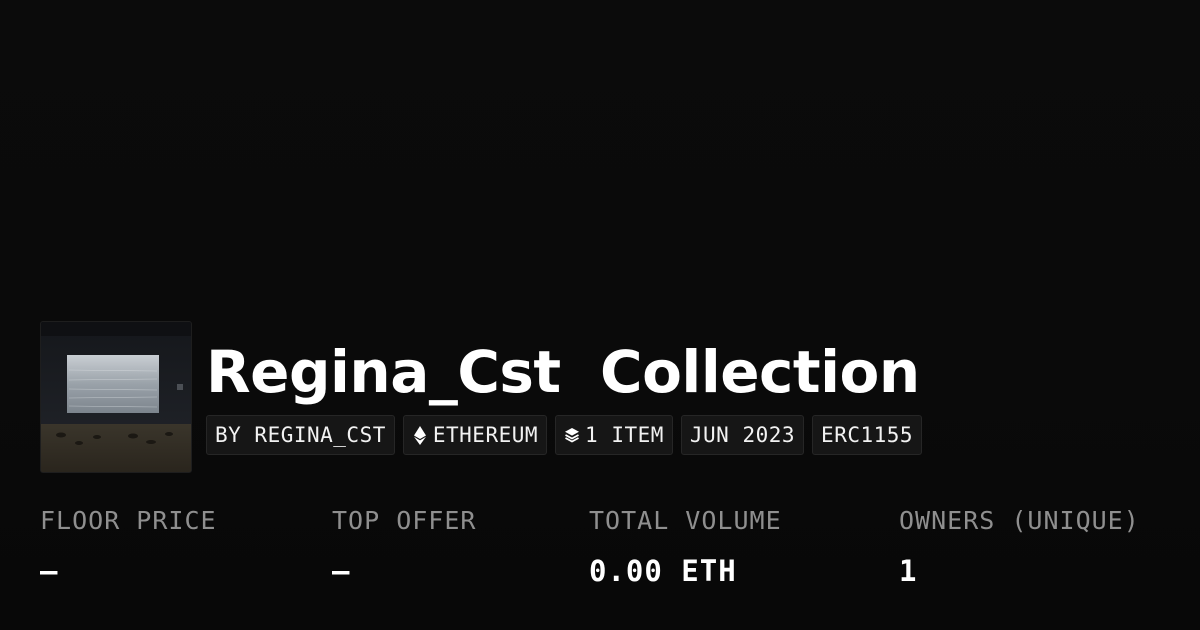 The height and width of the screenshot is (630, 1200). I want to click on top-offer-stat: TOP OFFER –, so click(404, 546).